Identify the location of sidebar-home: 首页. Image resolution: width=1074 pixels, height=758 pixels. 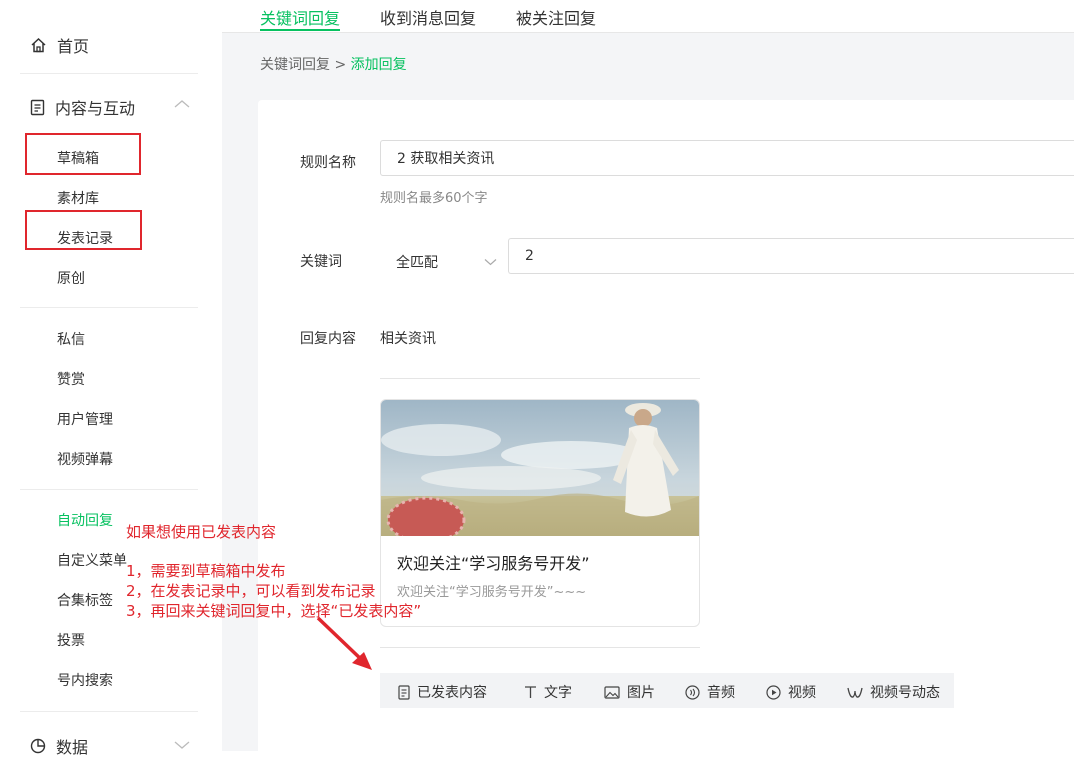
(59, 45).